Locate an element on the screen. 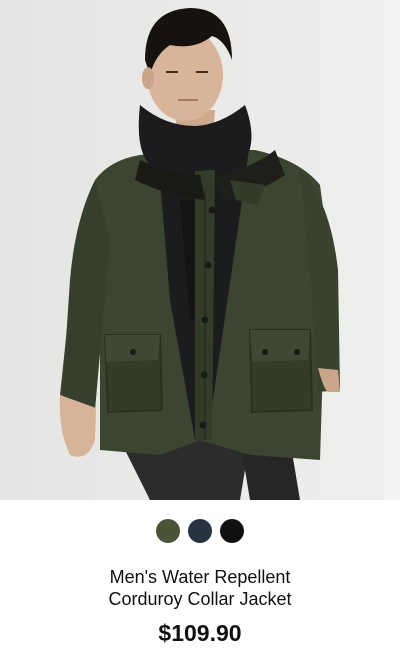 This screenshot has height=667, width=400. product-title-line-2: Corduroy Collar Jacket is located at coordinates (200, 599).